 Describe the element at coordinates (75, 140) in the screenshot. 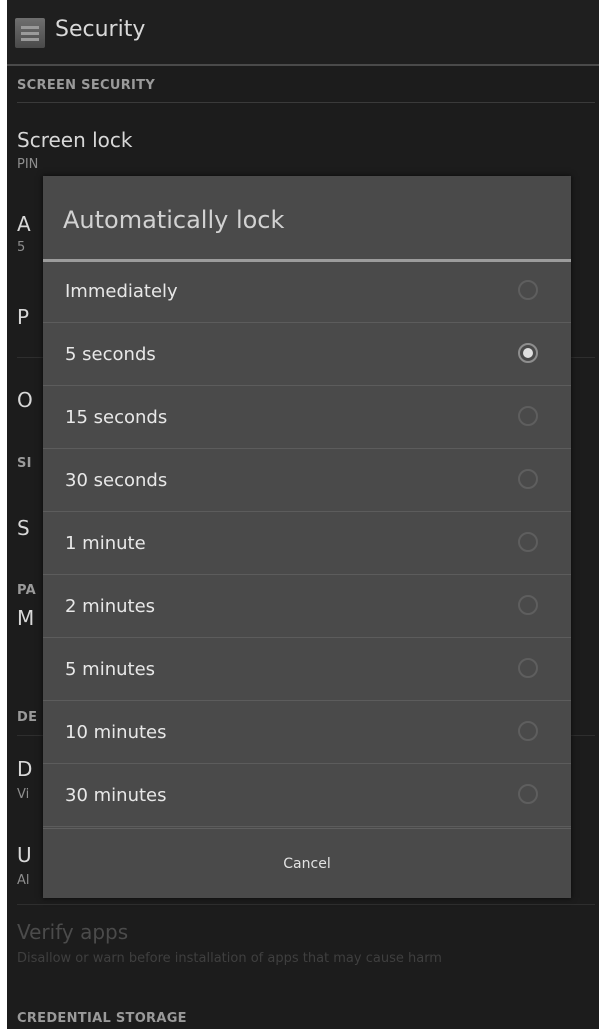

I see `setting-screen-lock-title: Screen lock` at that location.